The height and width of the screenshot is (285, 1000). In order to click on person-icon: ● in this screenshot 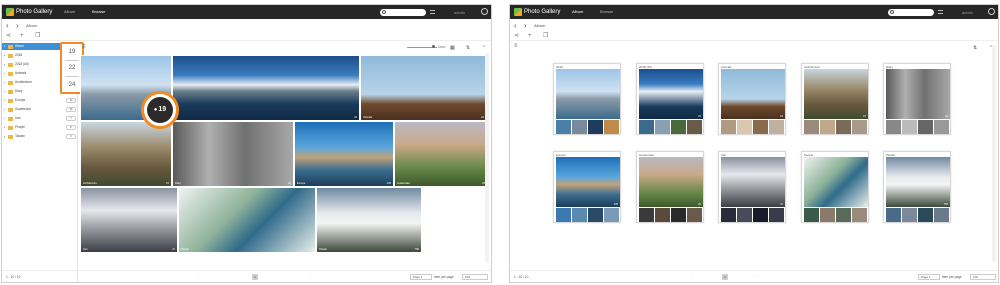, I will do `click(155, 110)`.